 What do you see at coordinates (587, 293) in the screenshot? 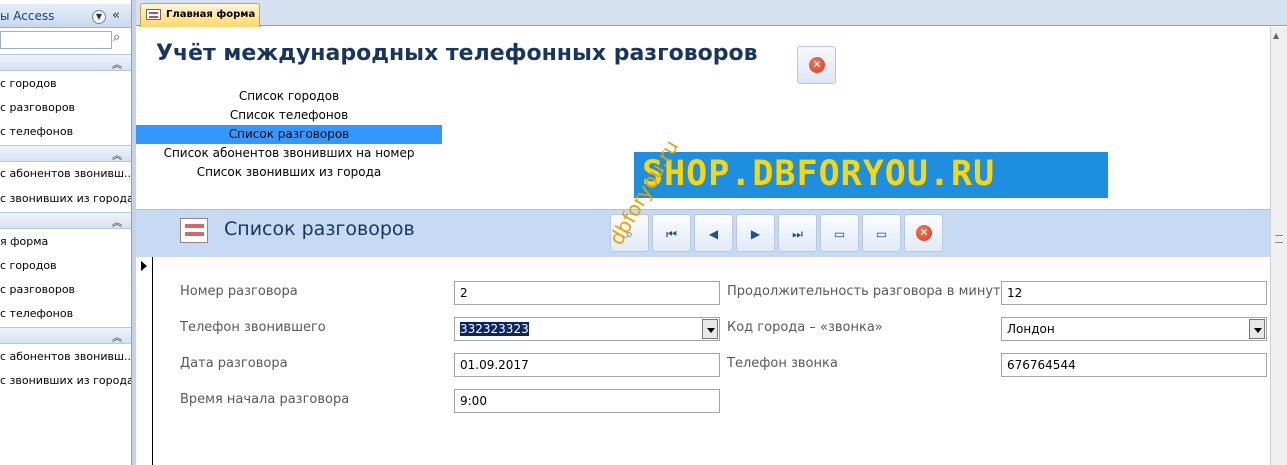
I see `call-number-field: 2` at bounding box center [587, 293].